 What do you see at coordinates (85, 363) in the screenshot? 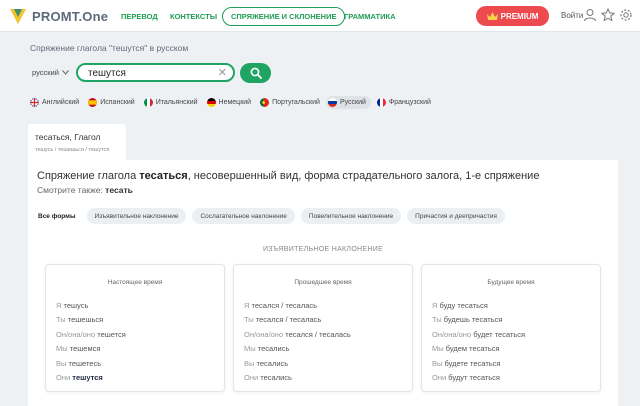
I see `verb-form: тешетесь` at bounding box center [85, 363].